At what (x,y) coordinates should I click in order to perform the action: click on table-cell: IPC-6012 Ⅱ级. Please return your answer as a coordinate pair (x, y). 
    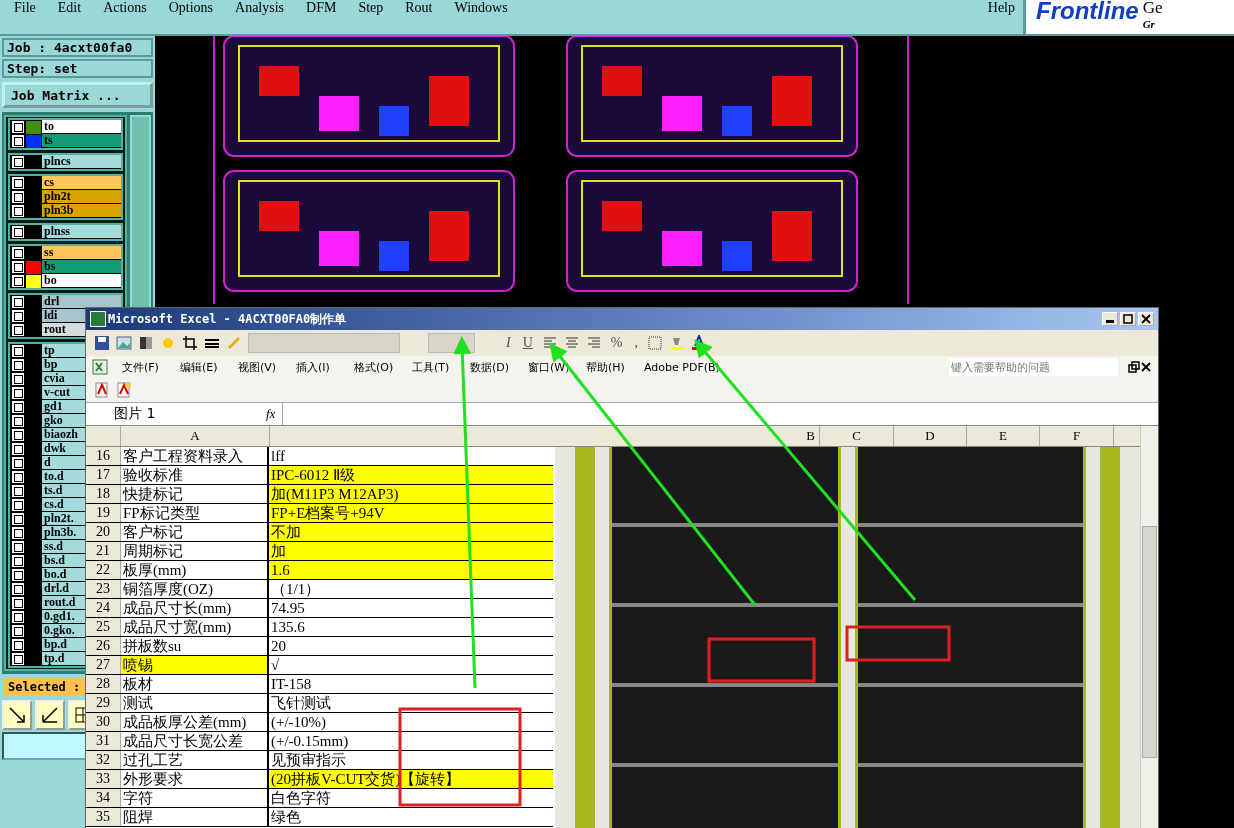
    Looking at the image, I should click on (411, 475).